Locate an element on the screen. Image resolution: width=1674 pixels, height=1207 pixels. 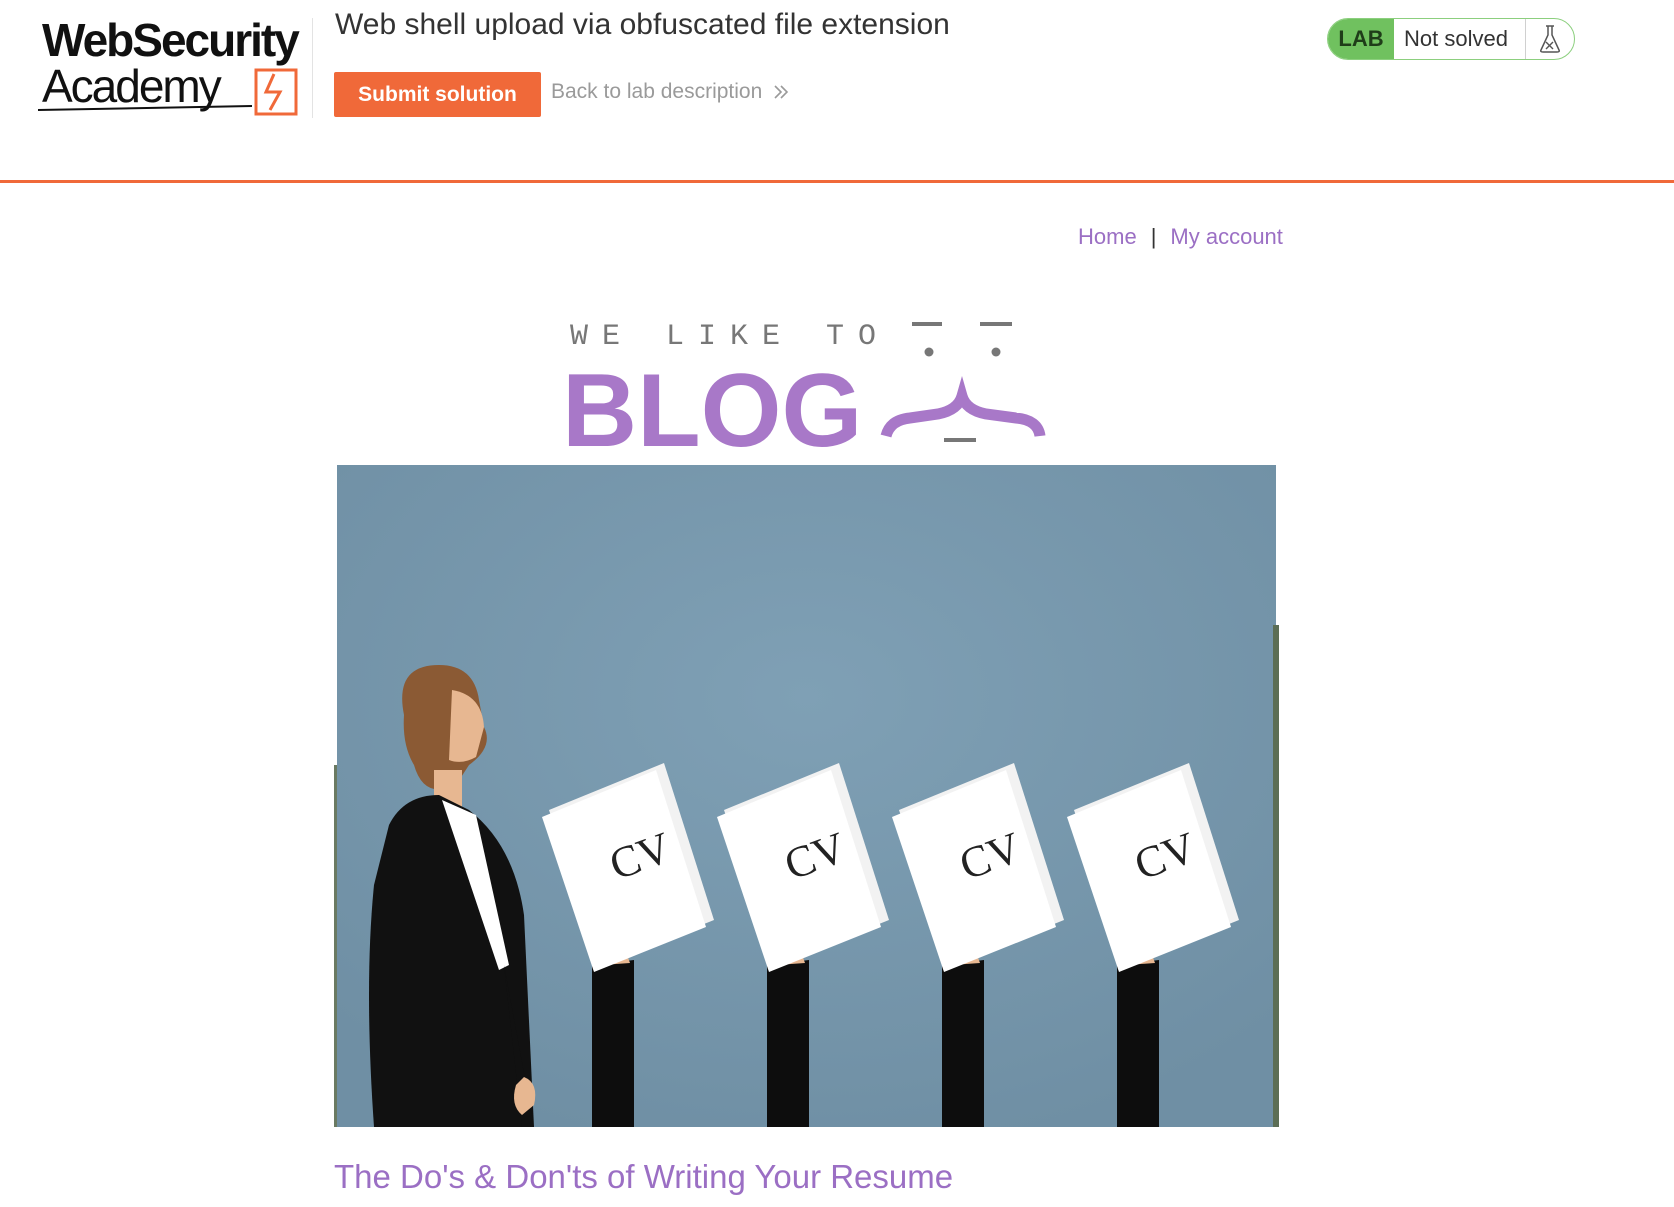
lab-status-widget: LAB Not solved is located at coordinates (1451, 39).